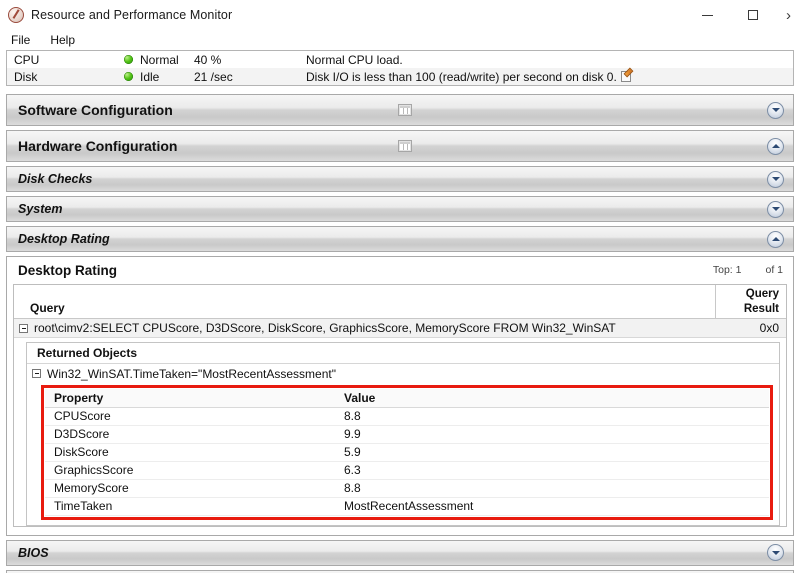 This screenshot has width=800, height=573. Describe the element at coordinates (190, 398) in the screenshot. I see `column-header-property: Property` at that location.